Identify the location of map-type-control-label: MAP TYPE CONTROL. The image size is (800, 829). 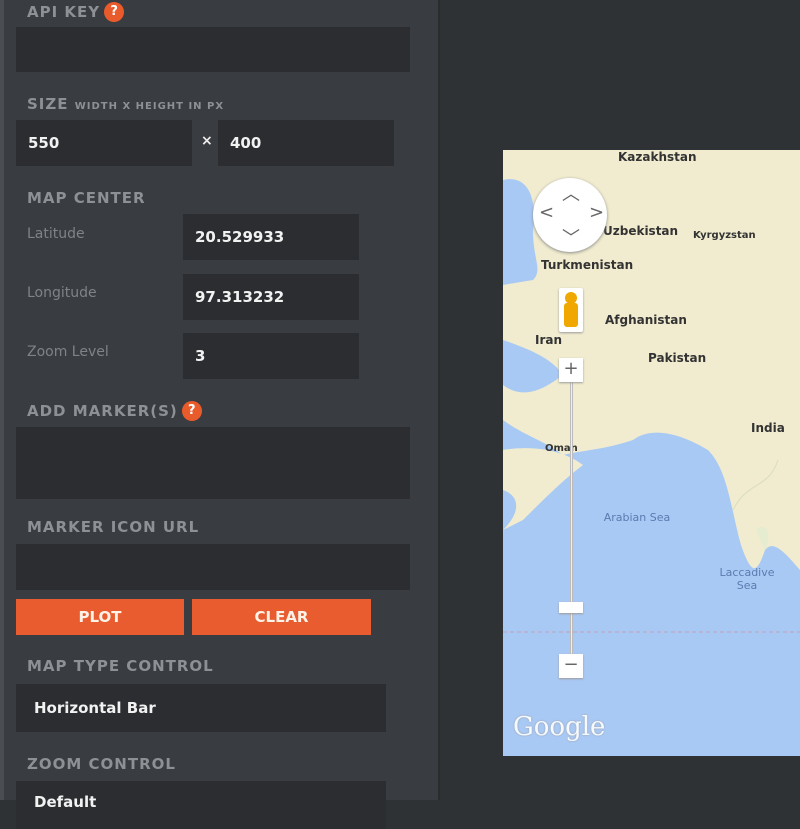
(120, 666).